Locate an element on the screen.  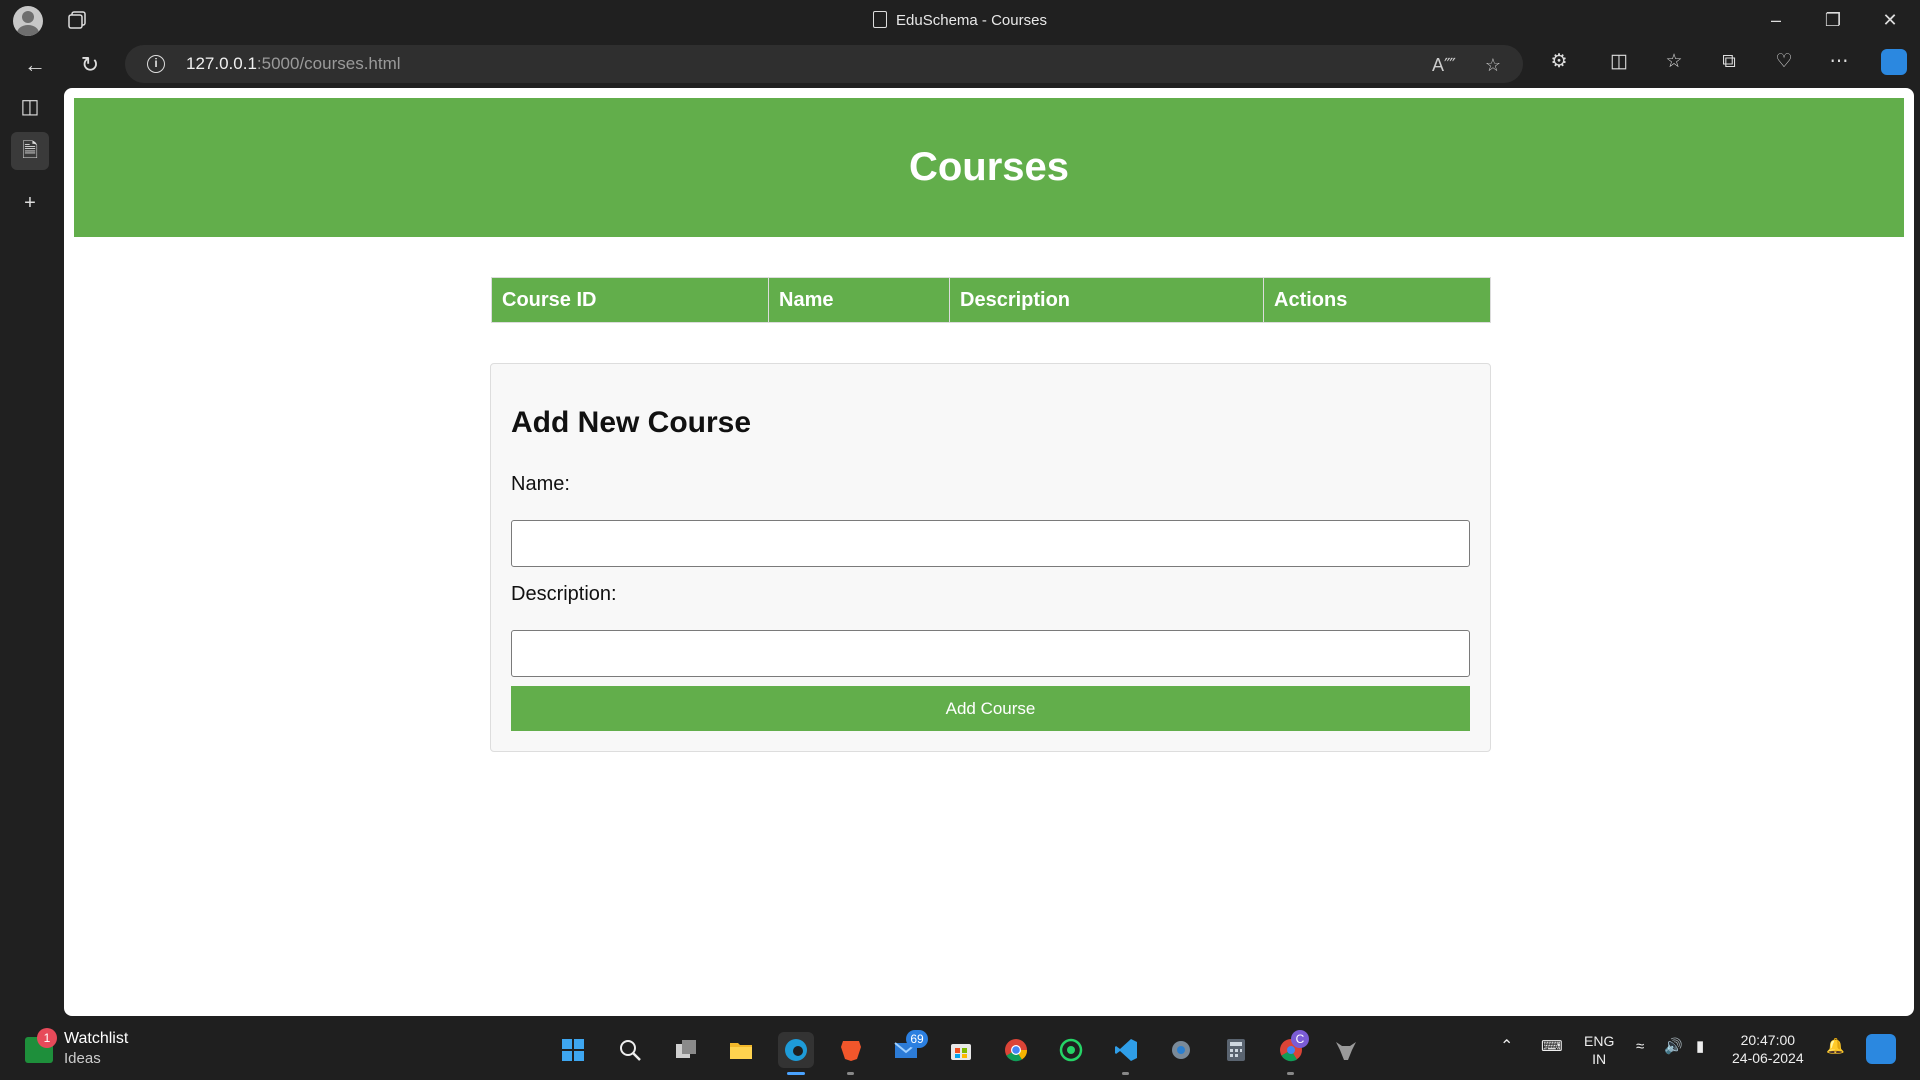
column-description: Description is located at coordinates (1106, 300).